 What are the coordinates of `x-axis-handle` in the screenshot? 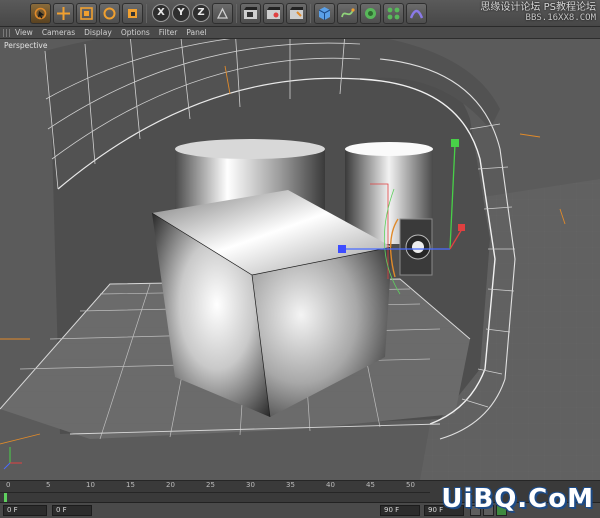 It's located at (461, 227).